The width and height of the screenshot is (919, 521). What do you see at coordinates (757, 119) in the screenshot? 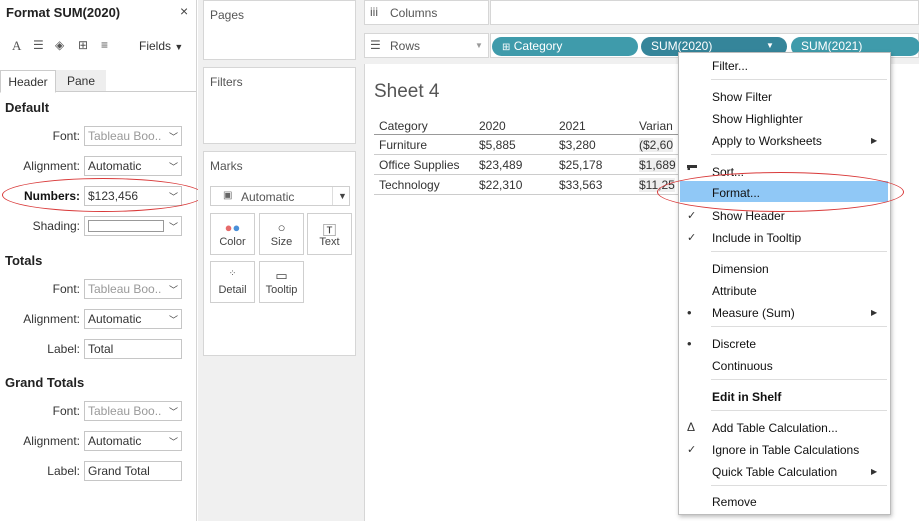
I see `menu-item-show-highlighter: Show Highlighter` at bounding box center [757, 119].